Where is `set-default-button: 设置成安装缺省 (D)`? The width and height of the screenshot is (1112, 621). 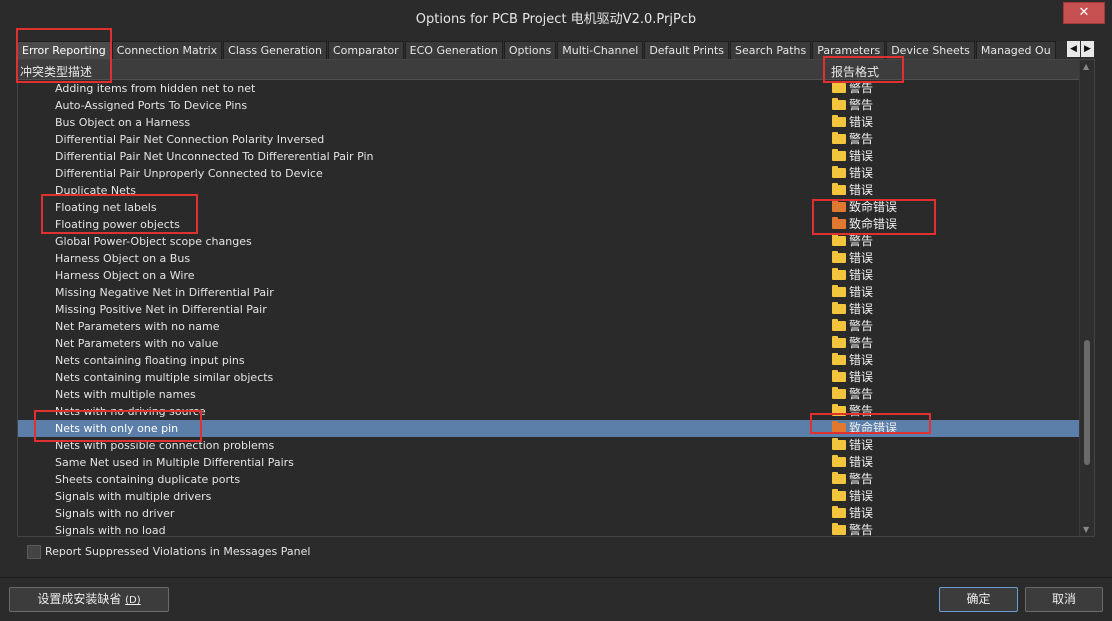
set-default-button: 设置成安装缺省 (D) is located at coordinates (89, 599).